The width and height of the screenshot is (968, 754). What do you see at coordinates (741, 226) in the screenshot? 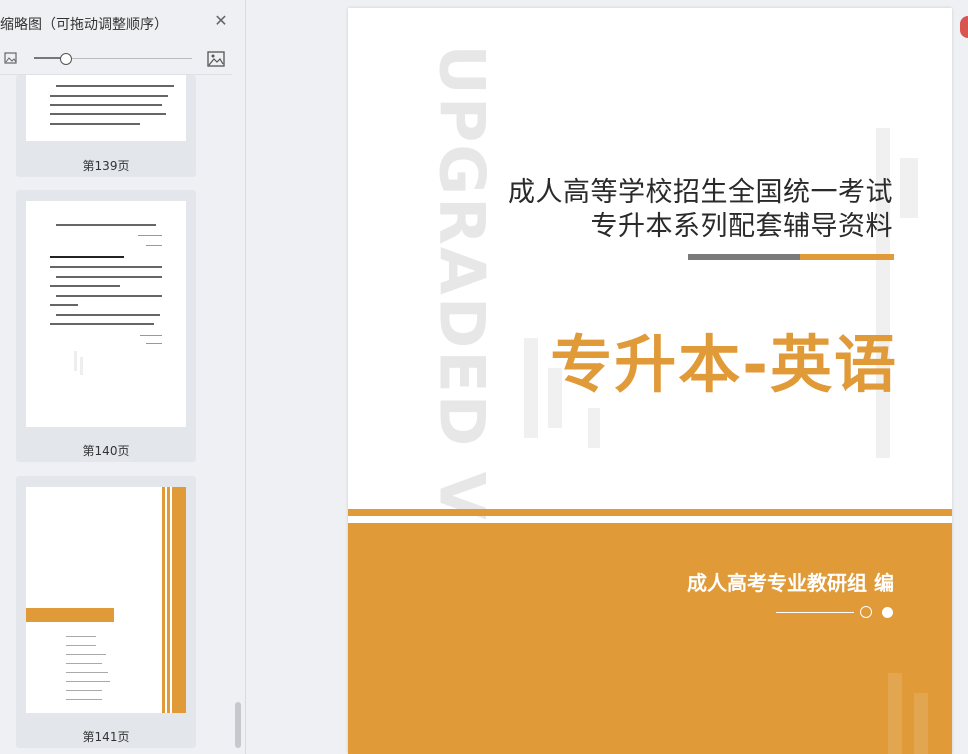
I see `cover-title-line-2: 专升本系列配套辅导资料` at bounding box center [741, 226].